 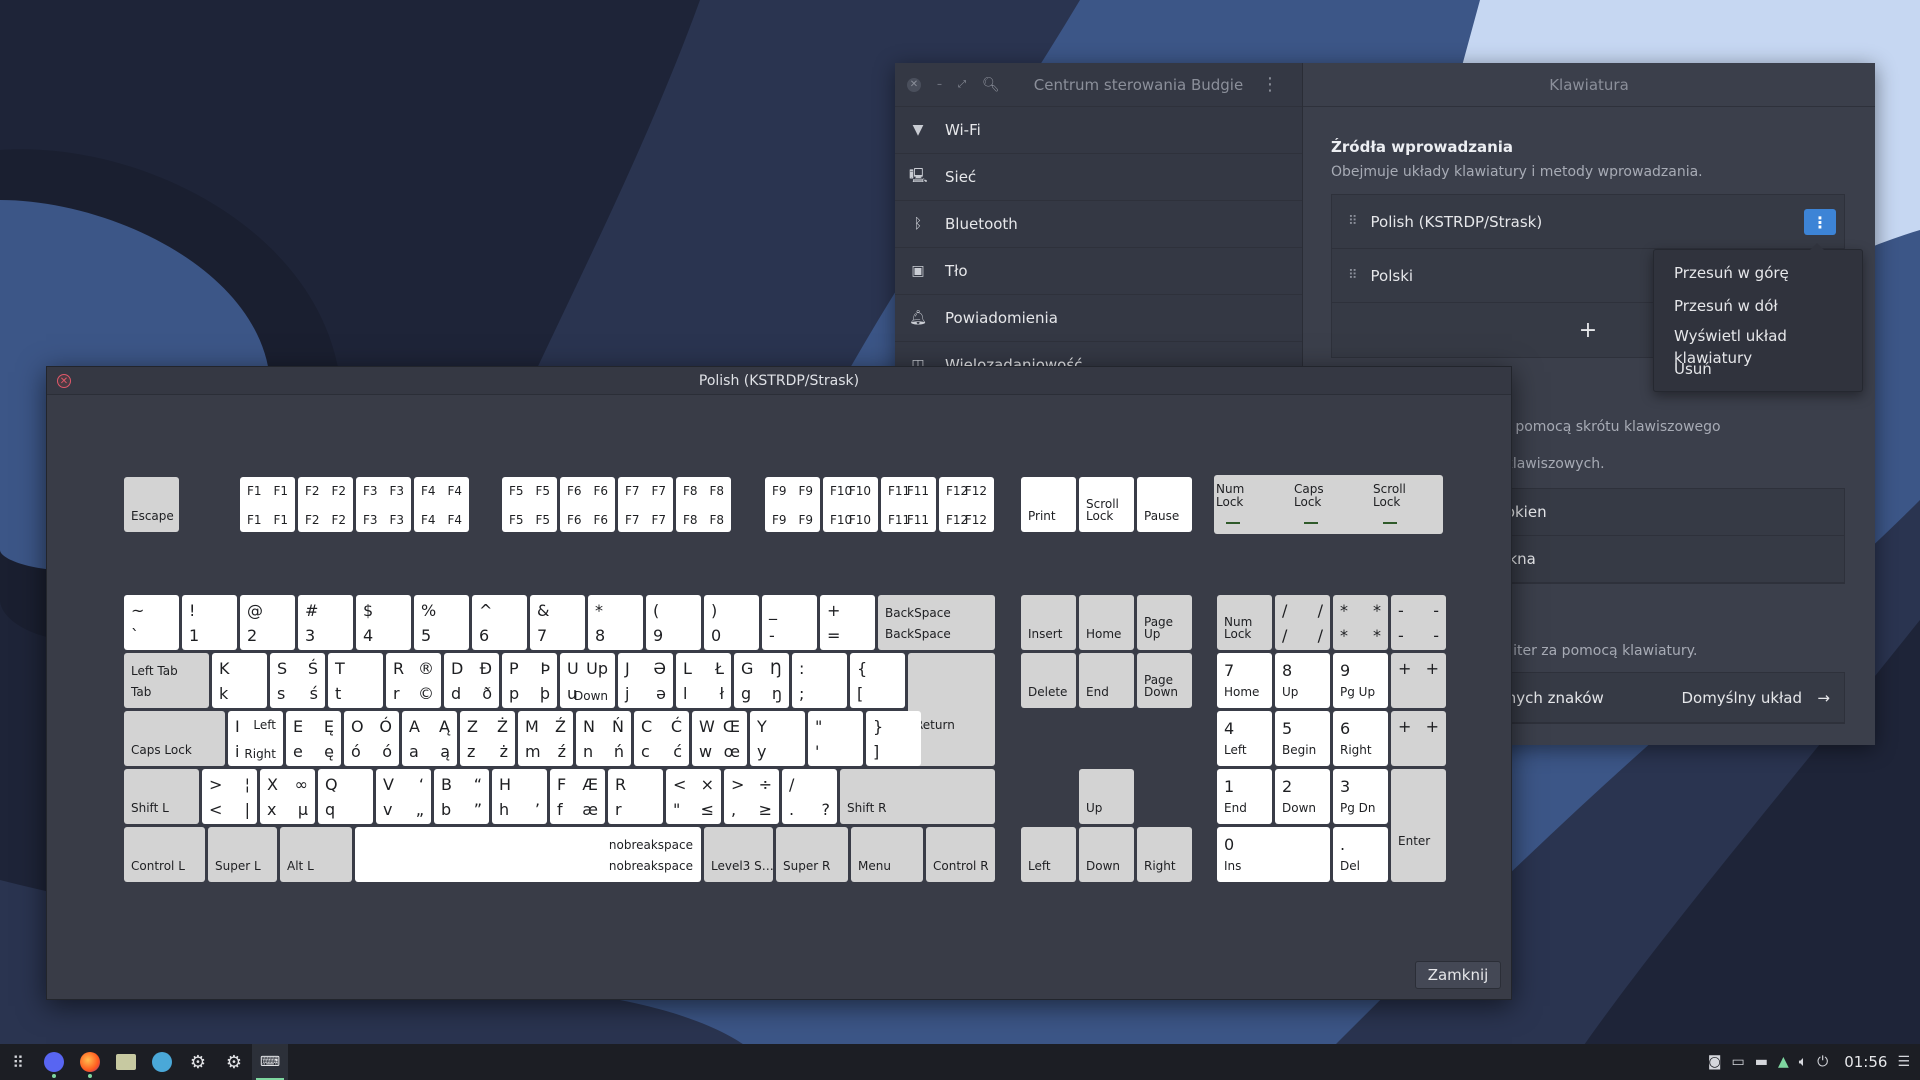 I want to click on close-window-button: ✕, so click(x=914, y=84).